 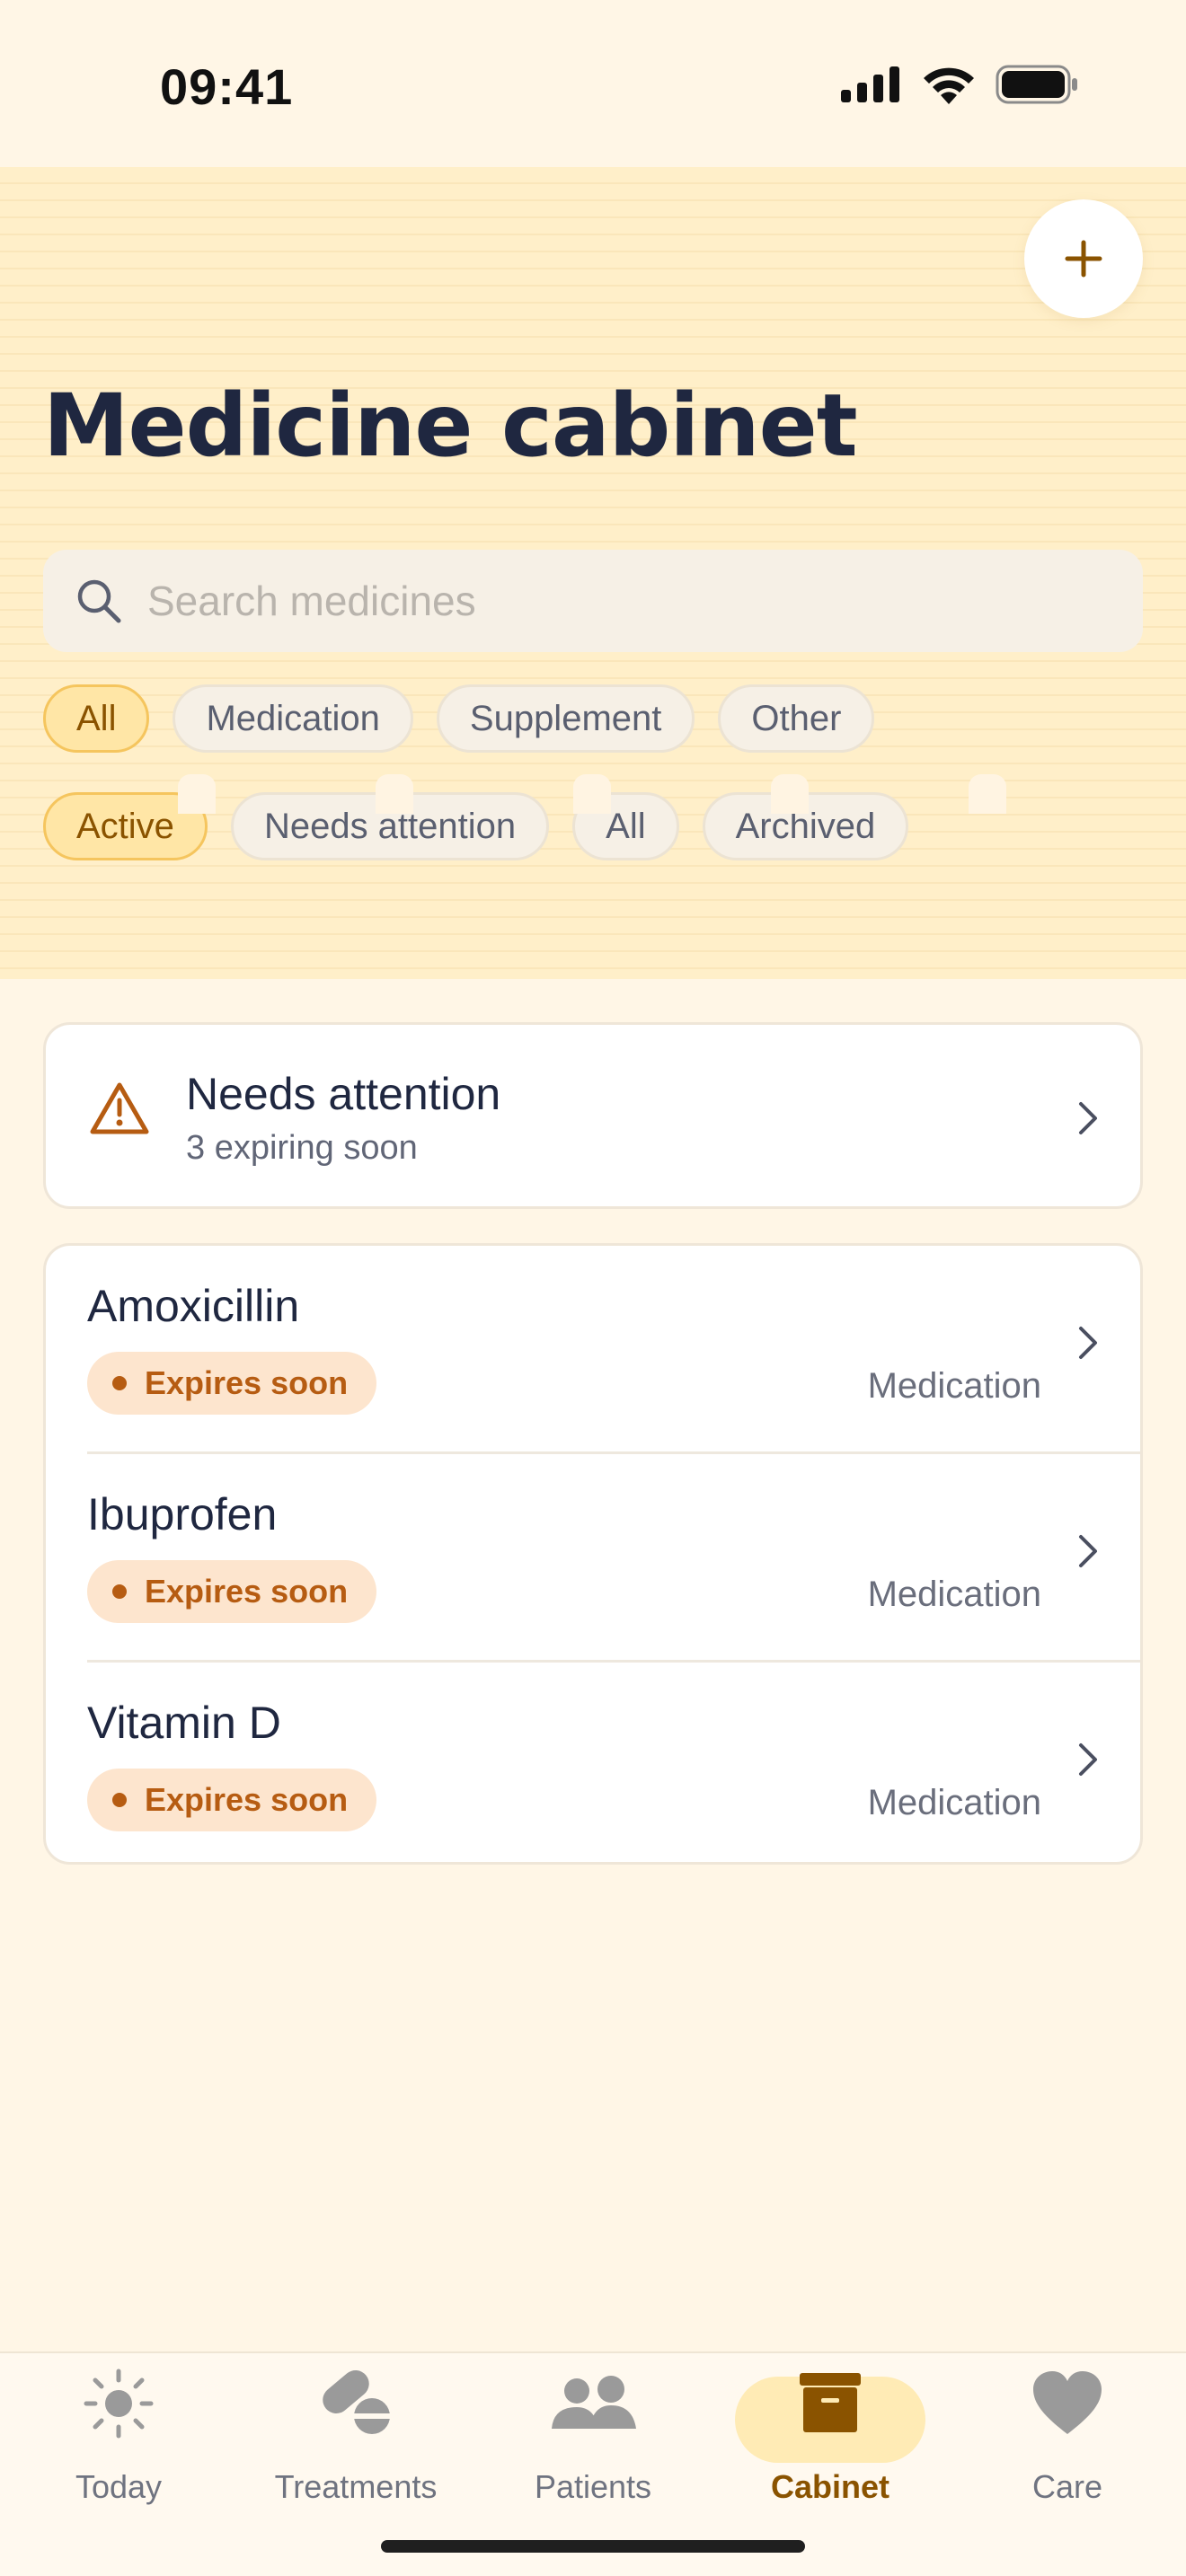 What do you see at coordinates (227, 86) in the screenshot?
I see `status-time: 09:41` at bounding box center [227, 86].